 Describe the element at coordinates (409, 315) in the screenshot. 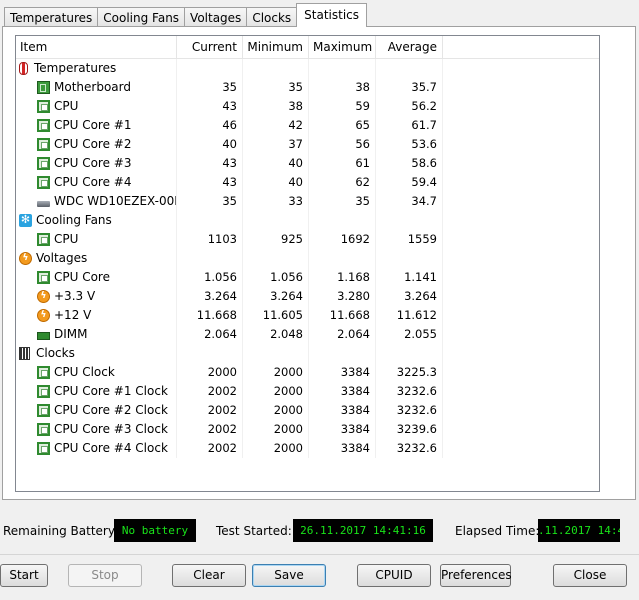

I see `average-cell: 11.612` at that location.